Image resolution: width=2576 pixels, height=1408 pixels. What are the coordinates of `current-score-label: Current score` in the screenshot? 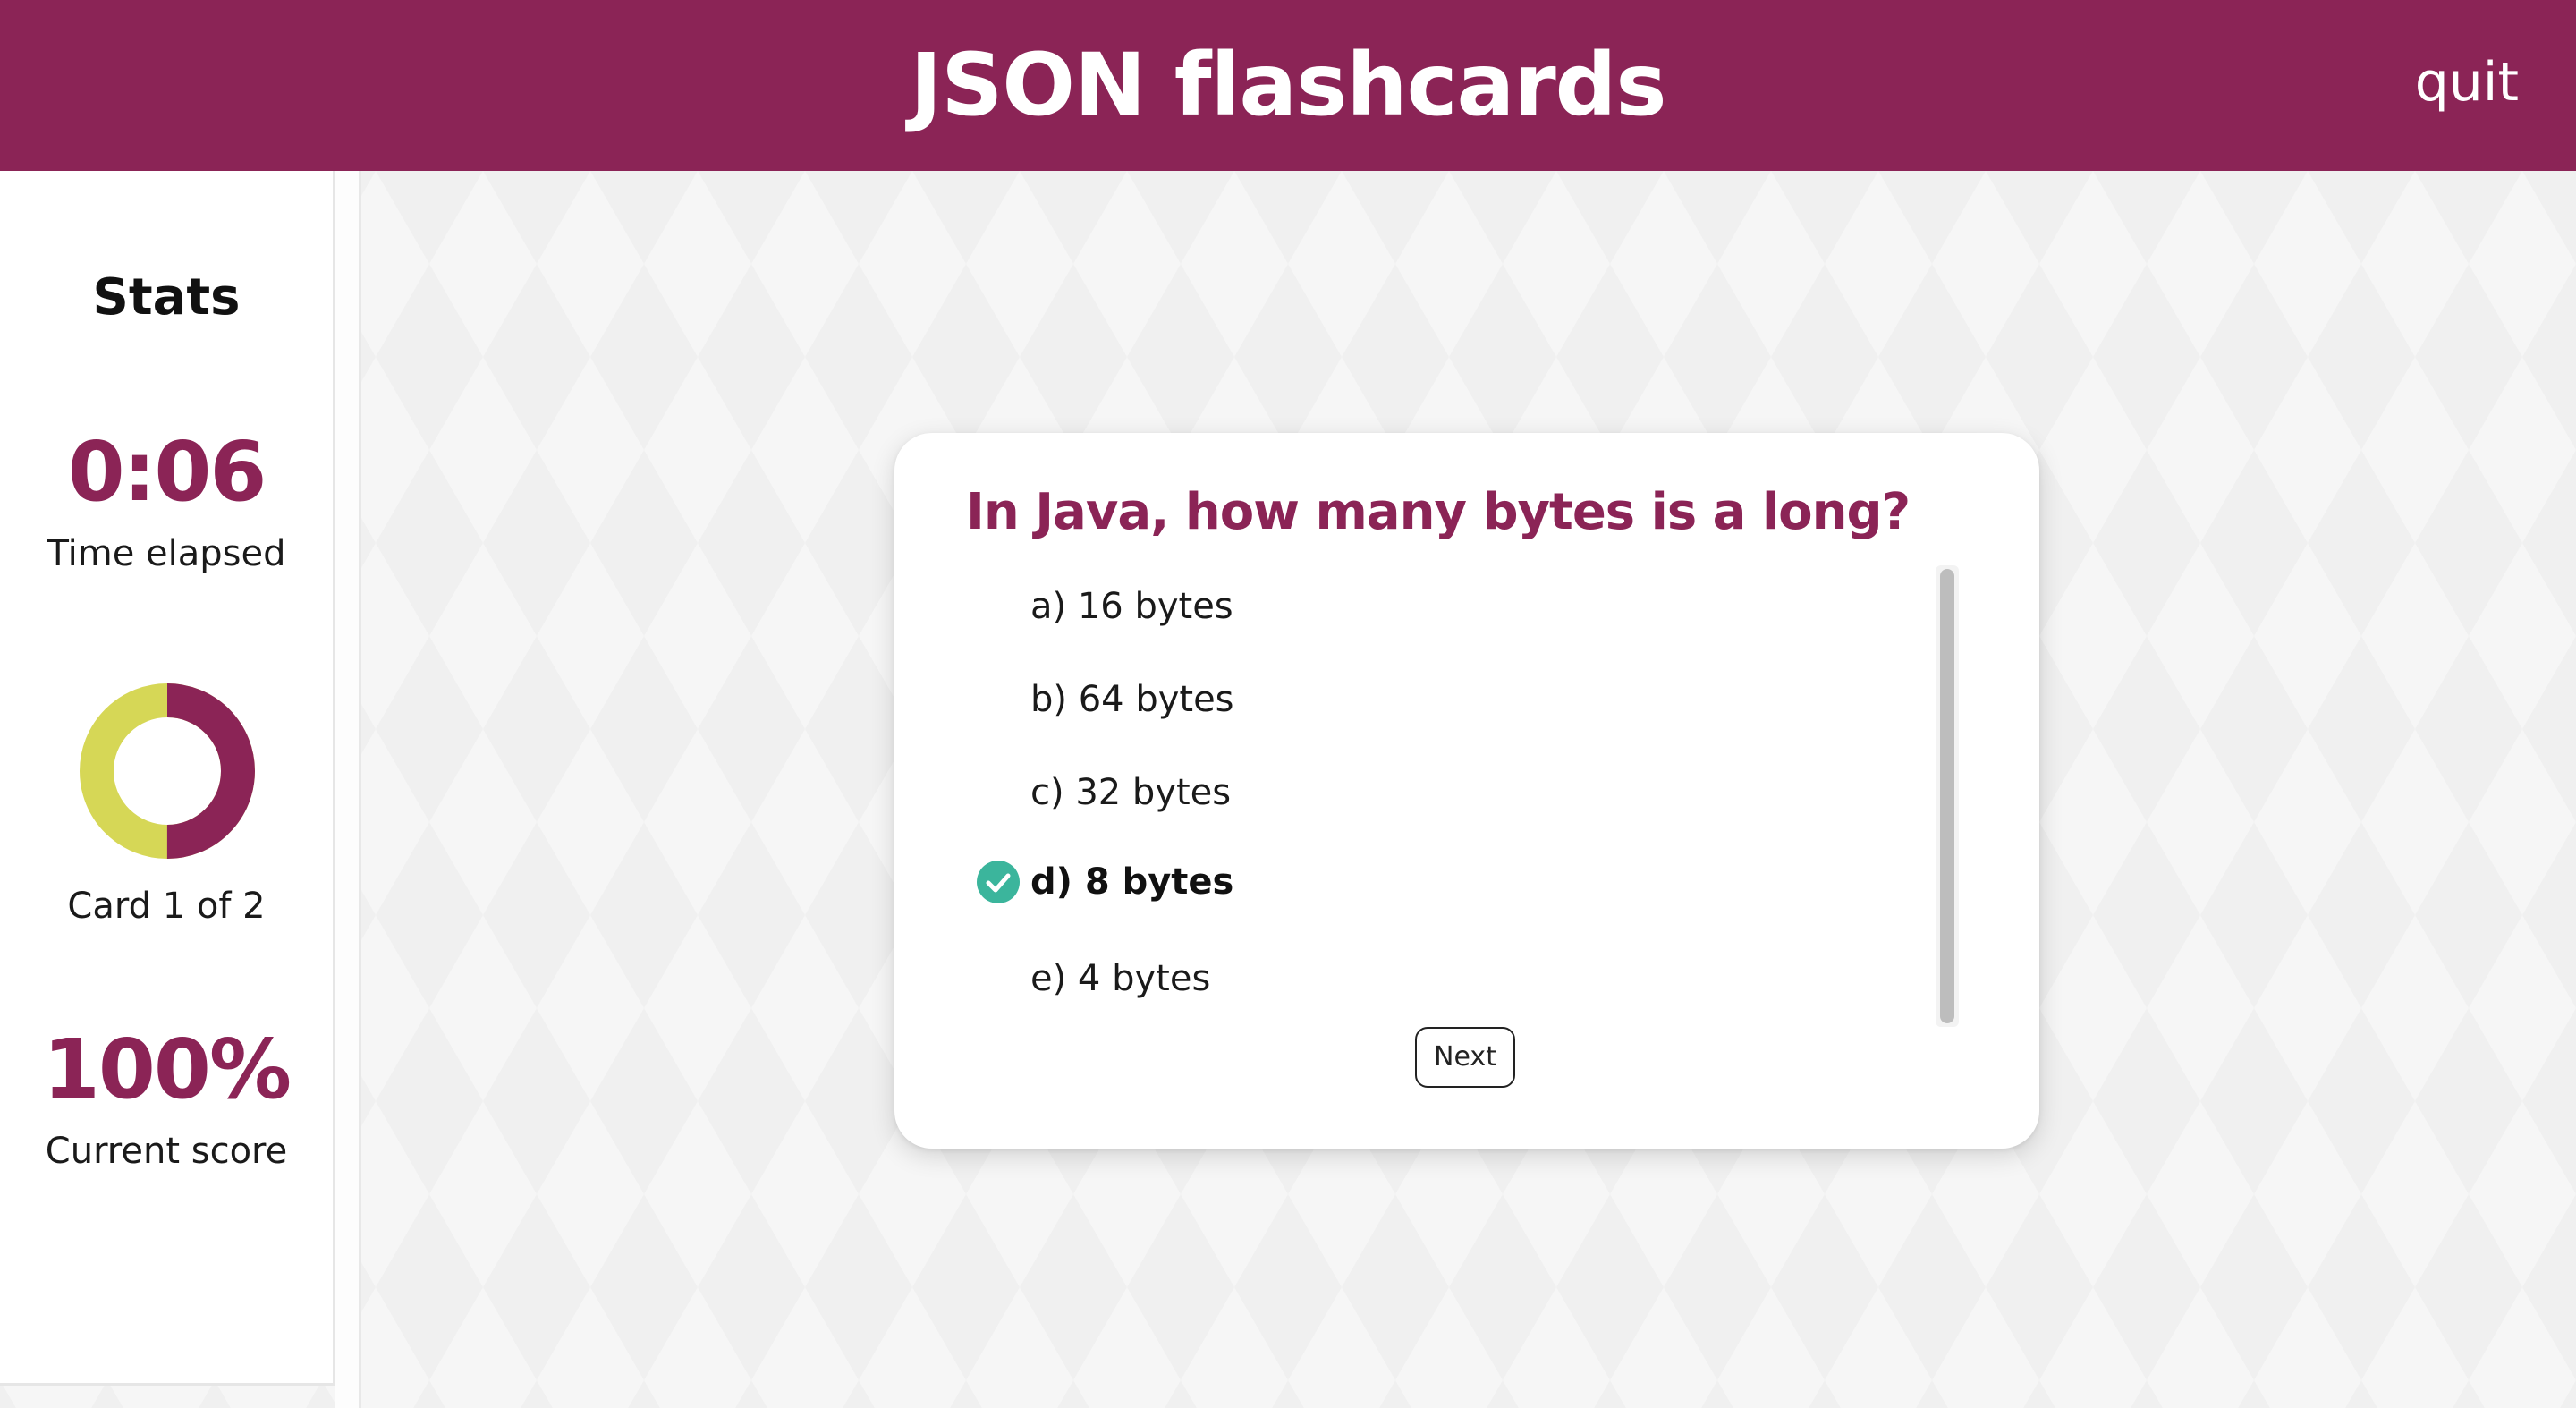 It's located at (166, 1151).